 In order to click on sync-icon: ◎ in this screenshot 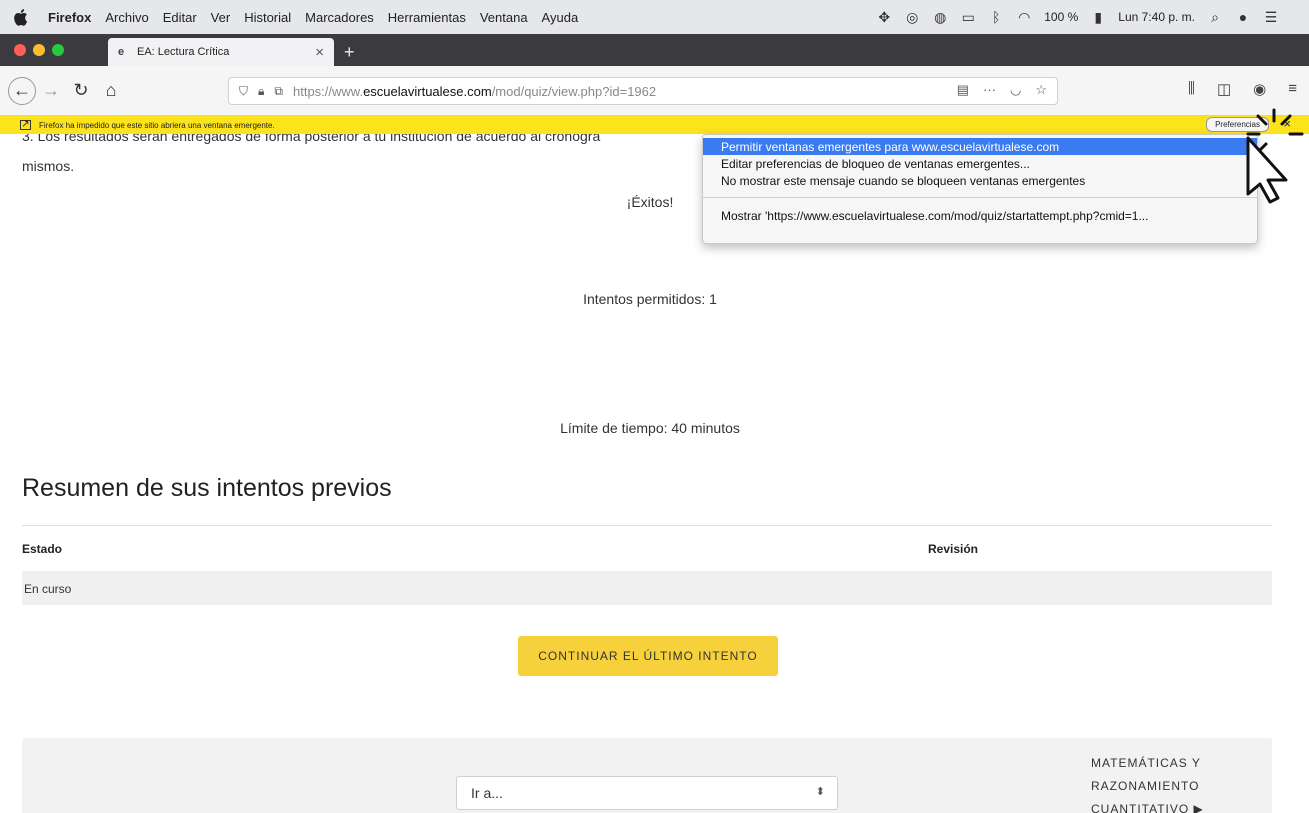, I will do `click(912, 17)`.